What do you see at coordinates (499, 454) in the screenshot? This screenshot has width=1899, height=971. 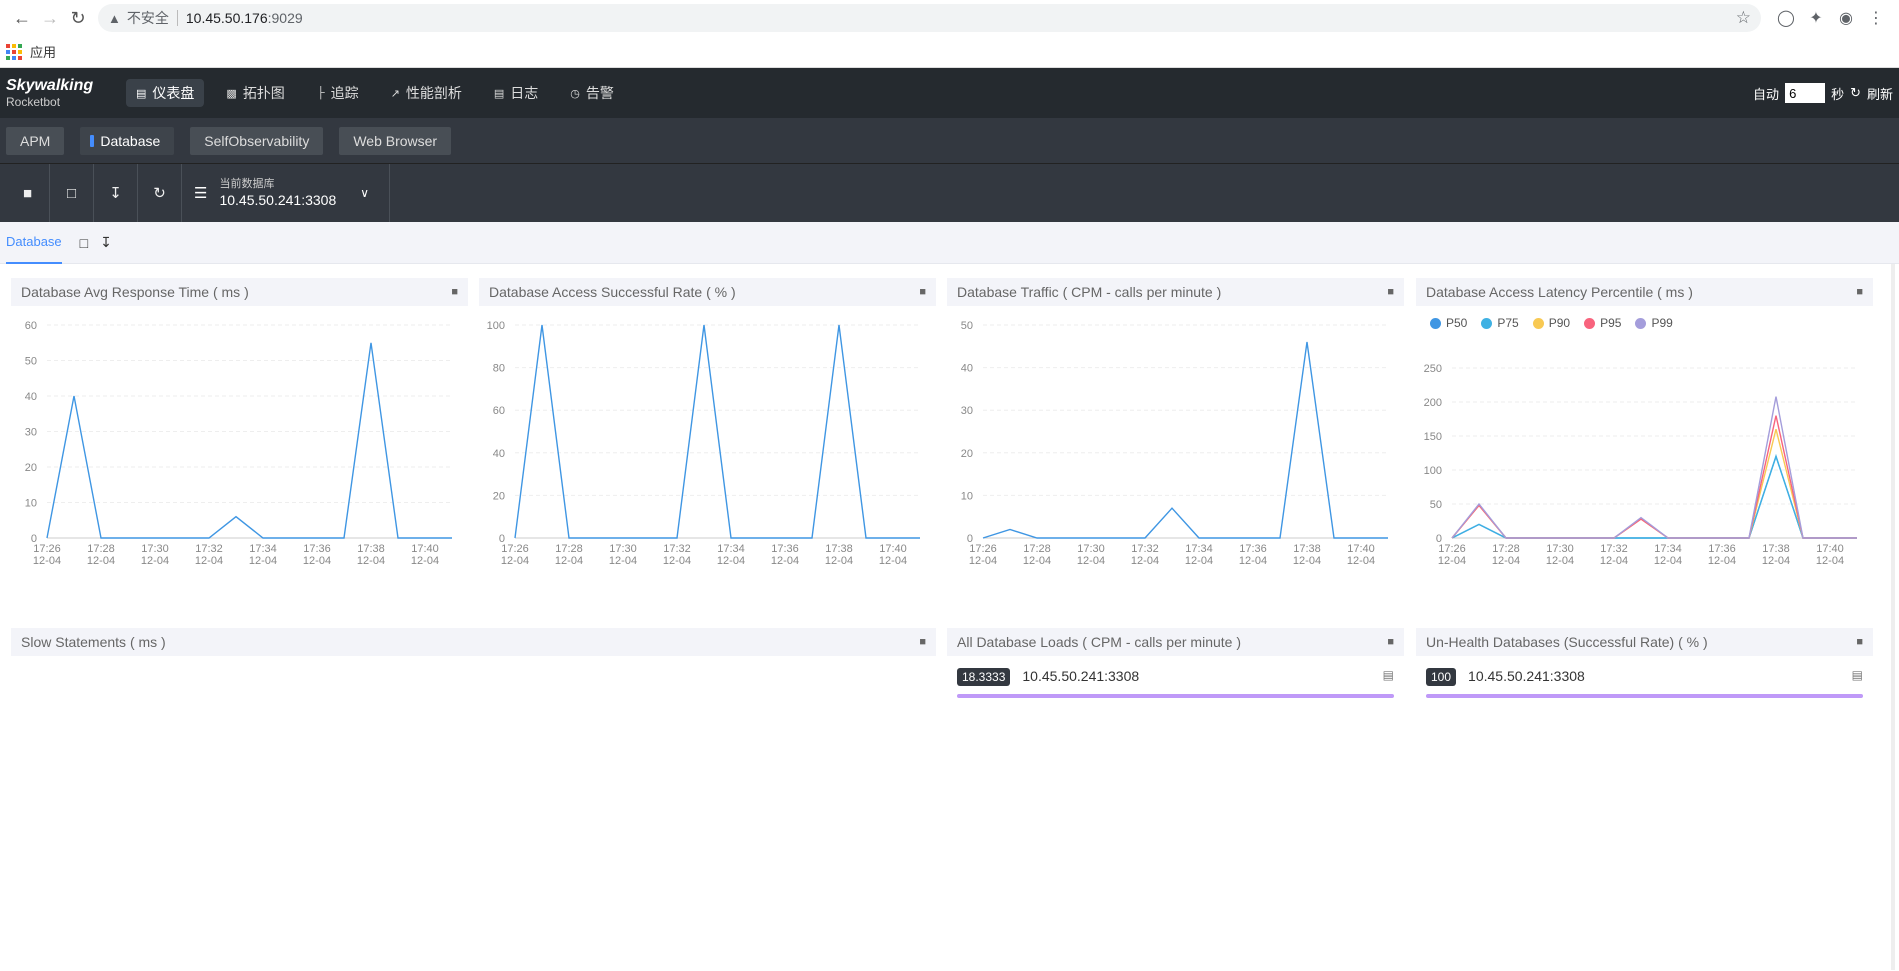 I see `y-tick-label: 40` at bounding box center [499, 454].